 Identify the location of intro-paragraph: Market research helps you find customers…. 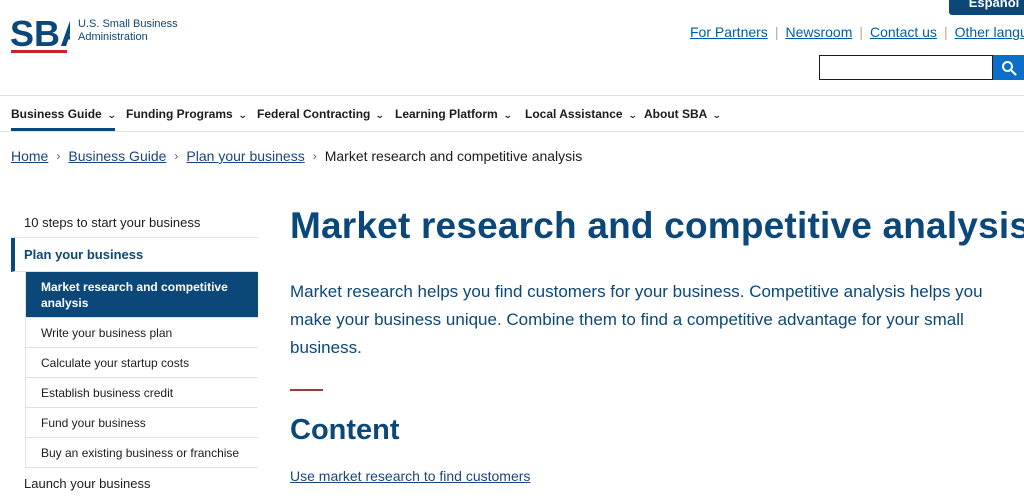
(636, 319).